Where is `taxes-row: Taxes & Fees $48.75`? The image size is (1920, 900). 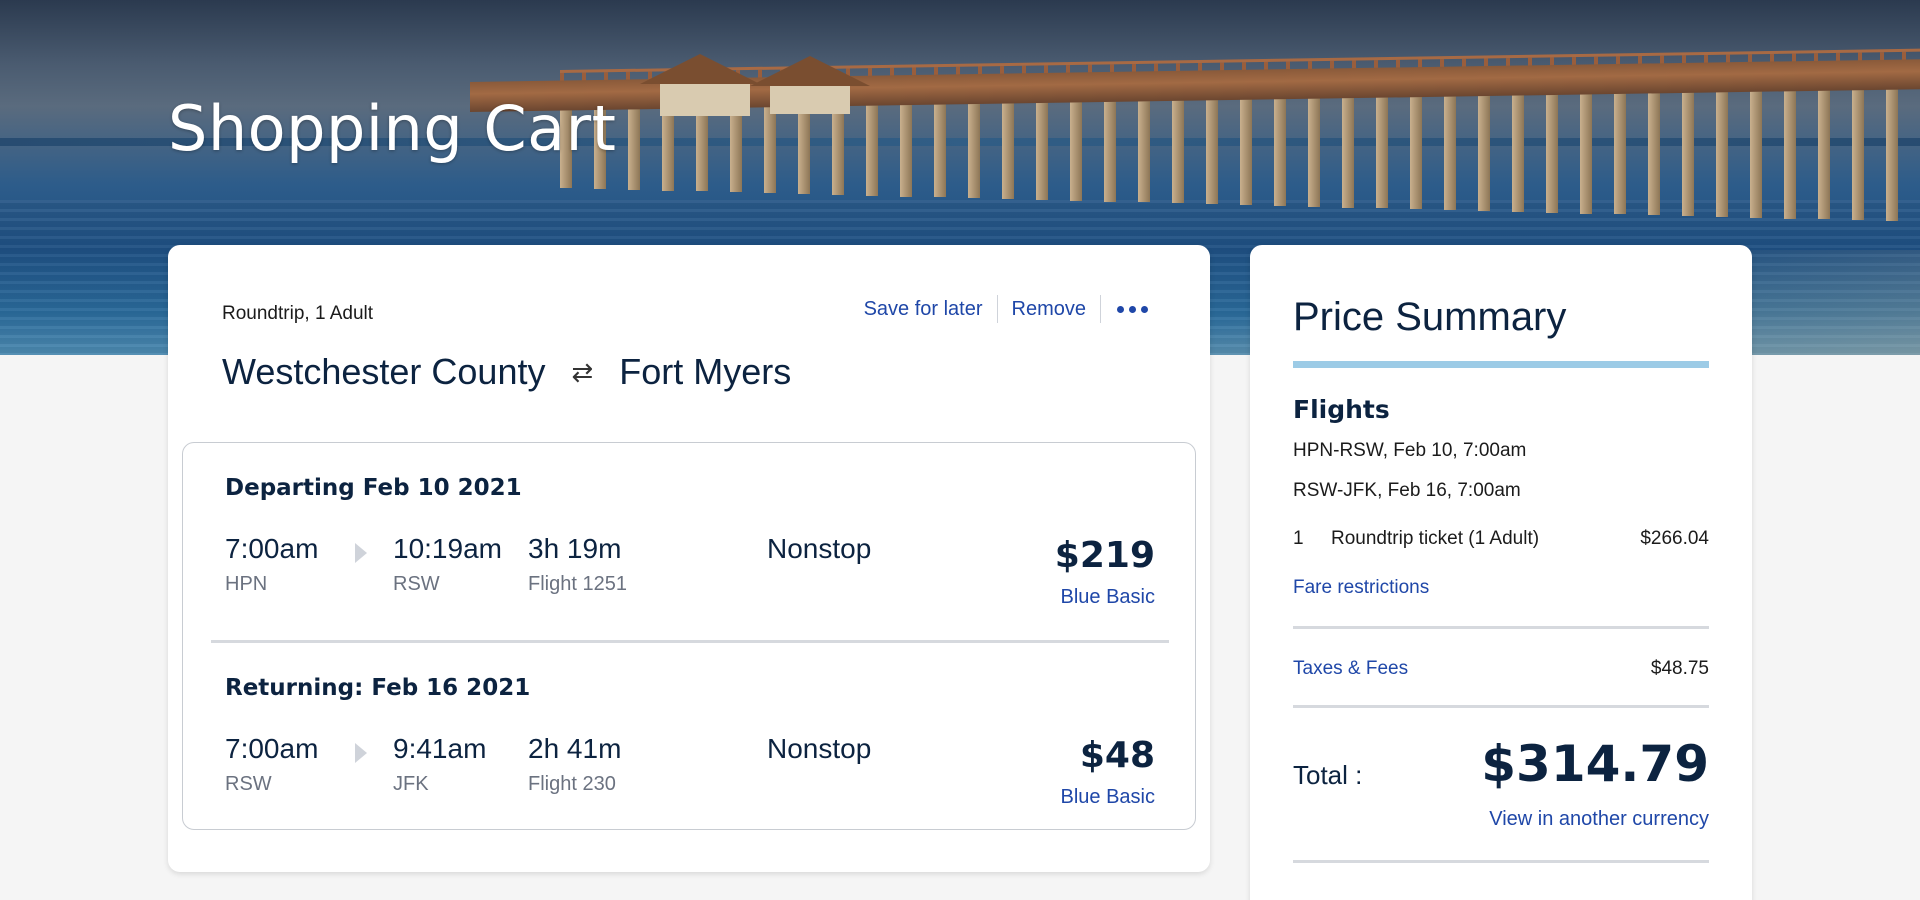
taxes-row: Taxes & Fees $48.75 is located at coordinates (1501, 669).